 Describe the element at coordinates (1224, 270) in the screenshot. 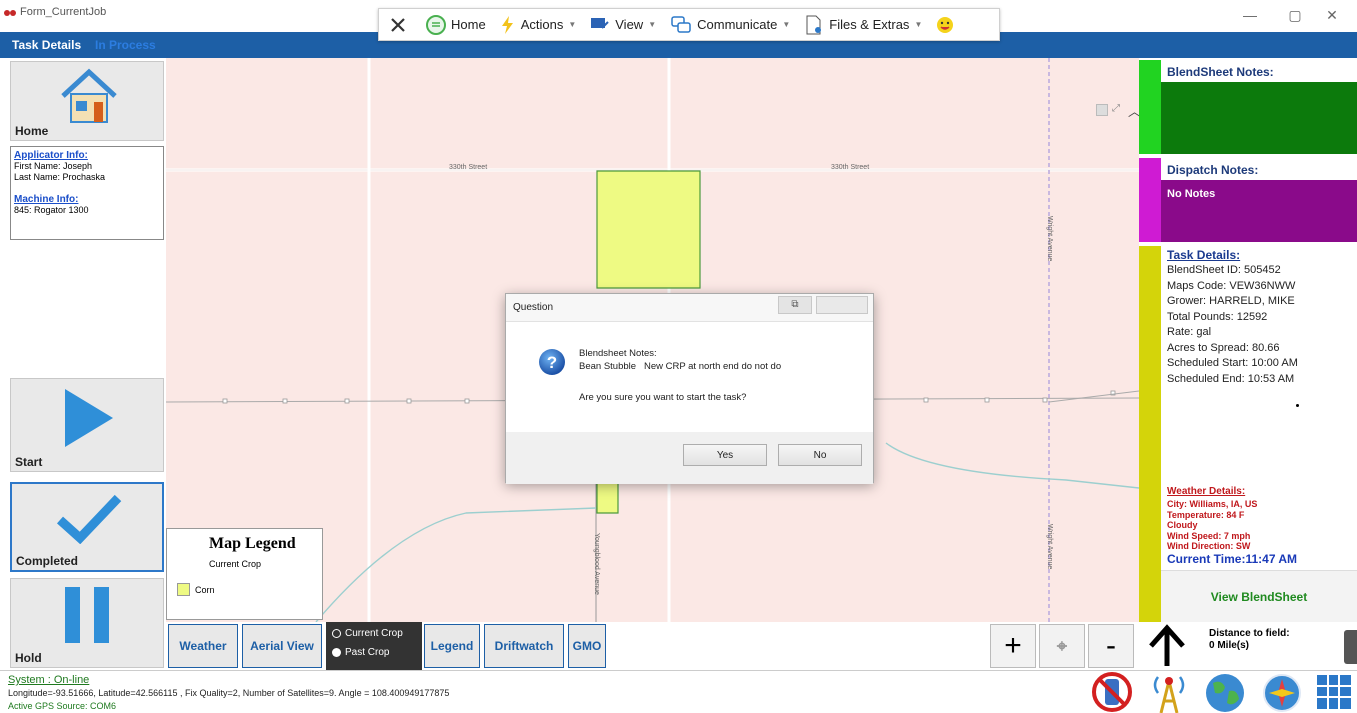

I see `task-line: BlendSheet ID: 505452` at that location.